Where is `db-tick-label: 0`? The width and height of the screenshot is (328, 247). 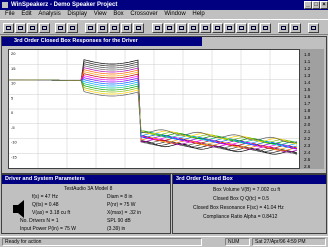
db-tick-label: 0 is located at coordinates (12, 112).